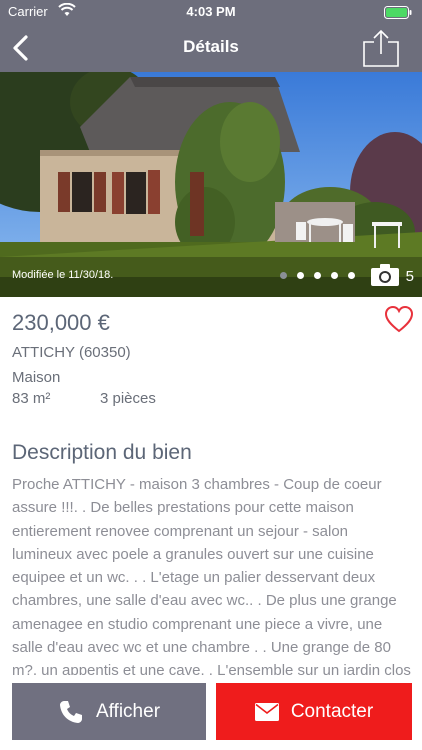  I want to click on page-title: Détails, so click(211, 46).